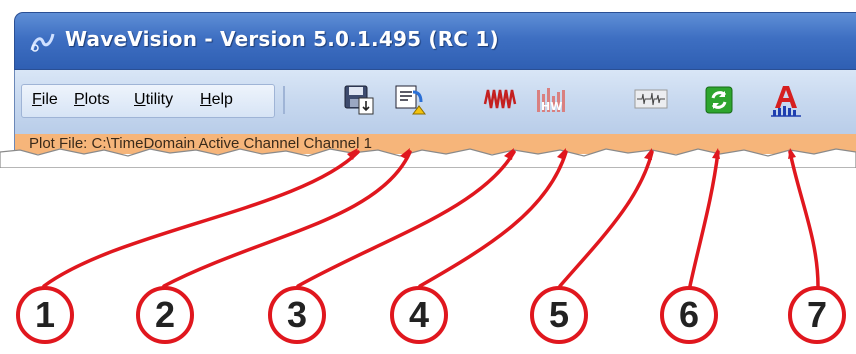  What do you see at coordinates (165, 315) in the screenshot?
I see `callout-number-2: 2` at bounding box center [165, 315].